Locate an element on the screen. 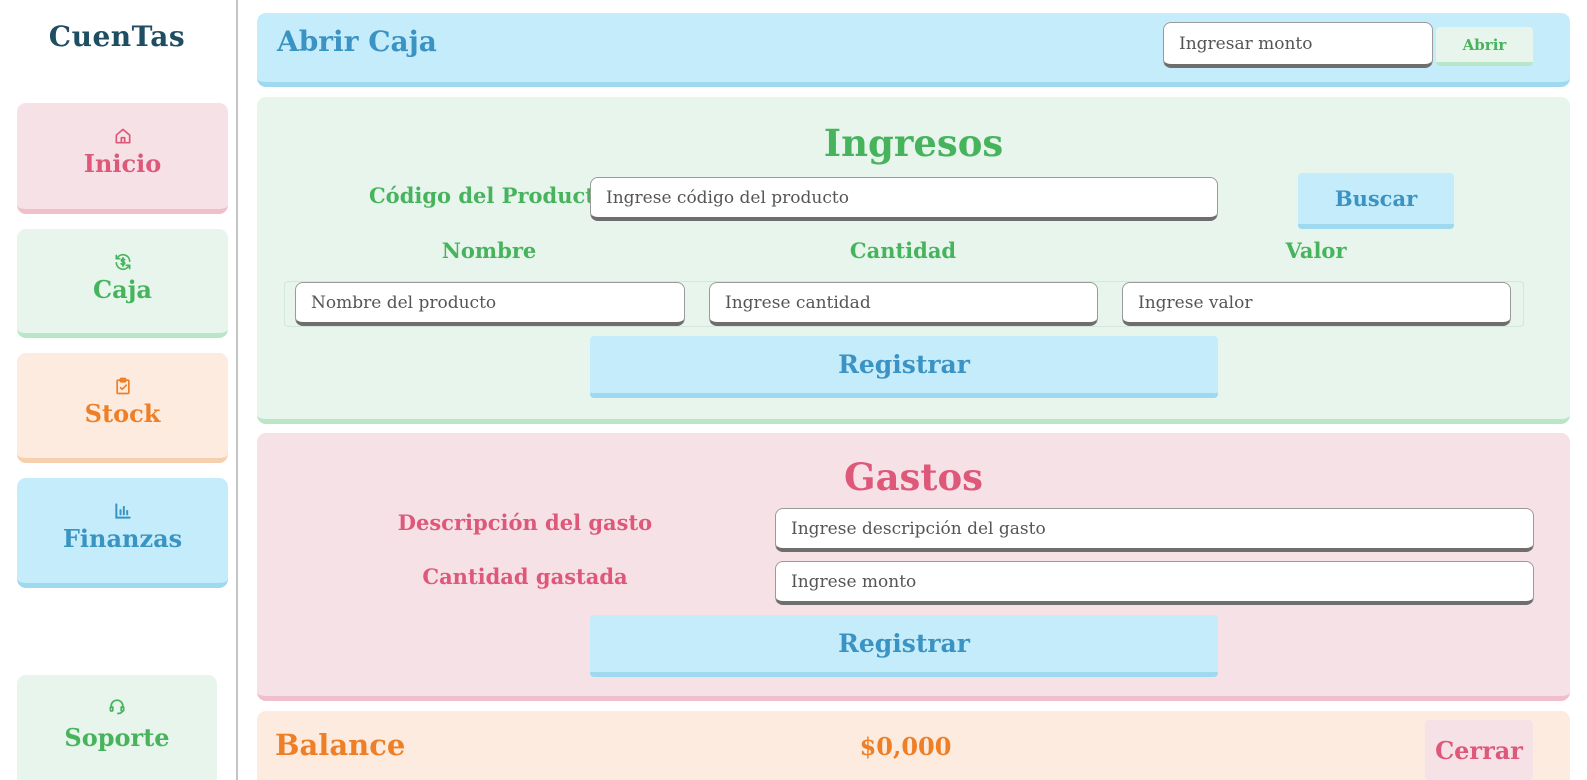  abrir-monto-input is located at coordinates (1298, 45).